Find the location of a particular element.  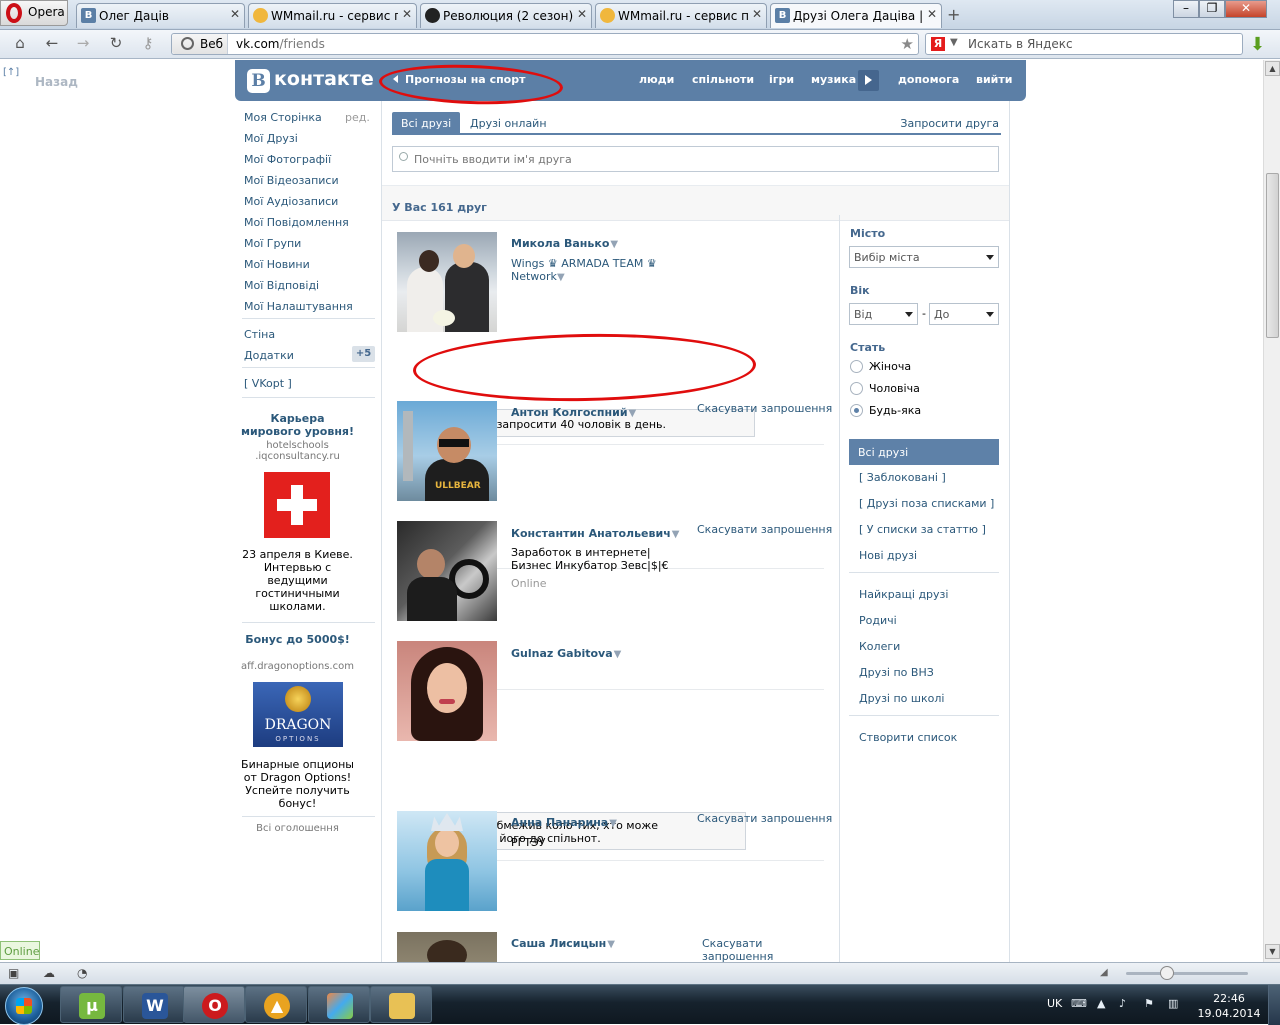

opera-unite-cloud-icon: ☁ is located at coordinates (51, 973).